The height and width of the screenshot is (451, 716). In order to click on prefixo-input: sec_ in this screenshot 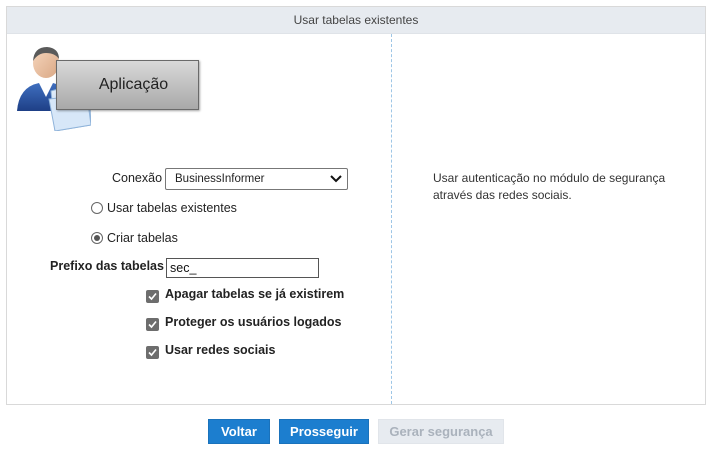, I will do `click(242, 268)`.